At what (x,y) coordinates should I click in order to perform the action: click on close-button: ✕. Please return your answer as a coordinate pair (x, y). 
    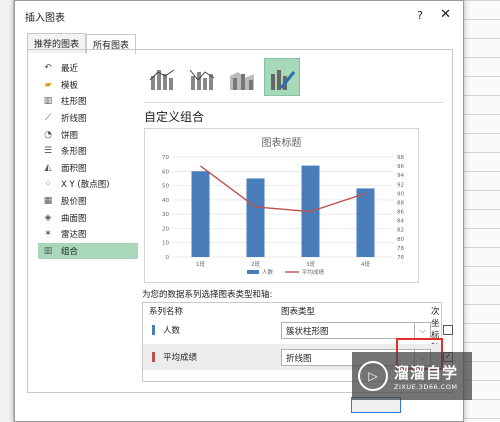
    Looking at the image, I should click on (445, 14).